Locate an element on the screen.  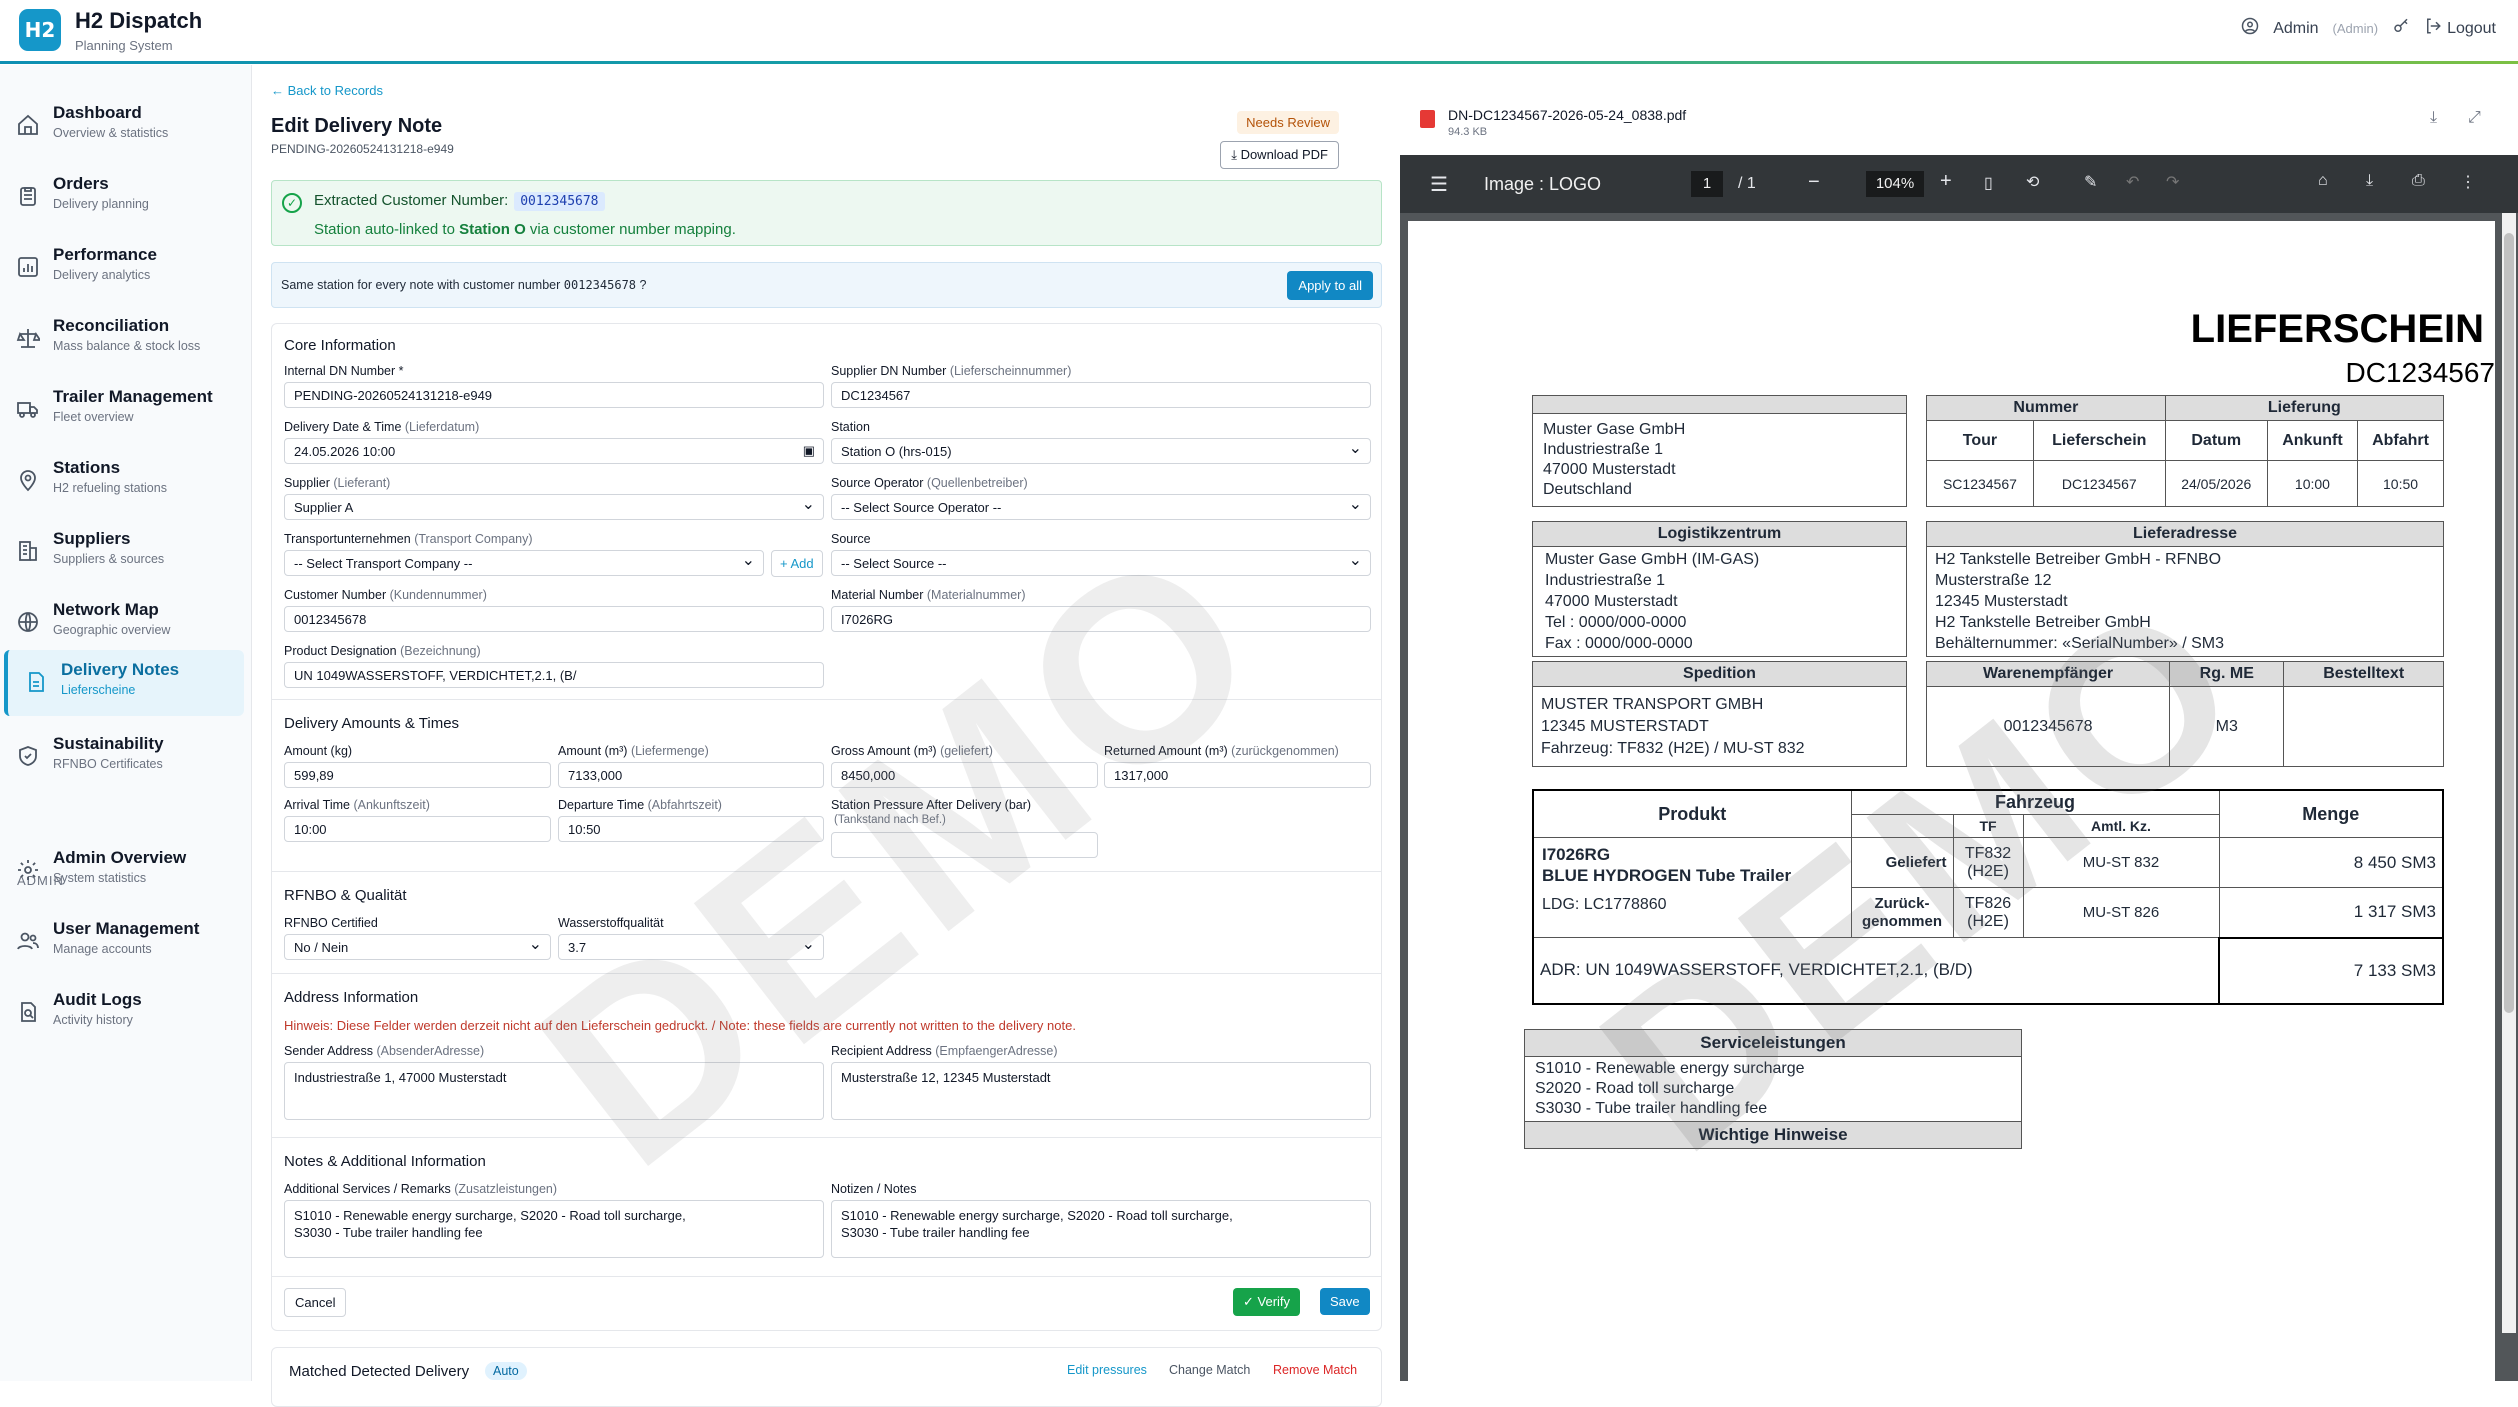
amount-m3-input: 7133,000 is located at coordinates (691, 775).